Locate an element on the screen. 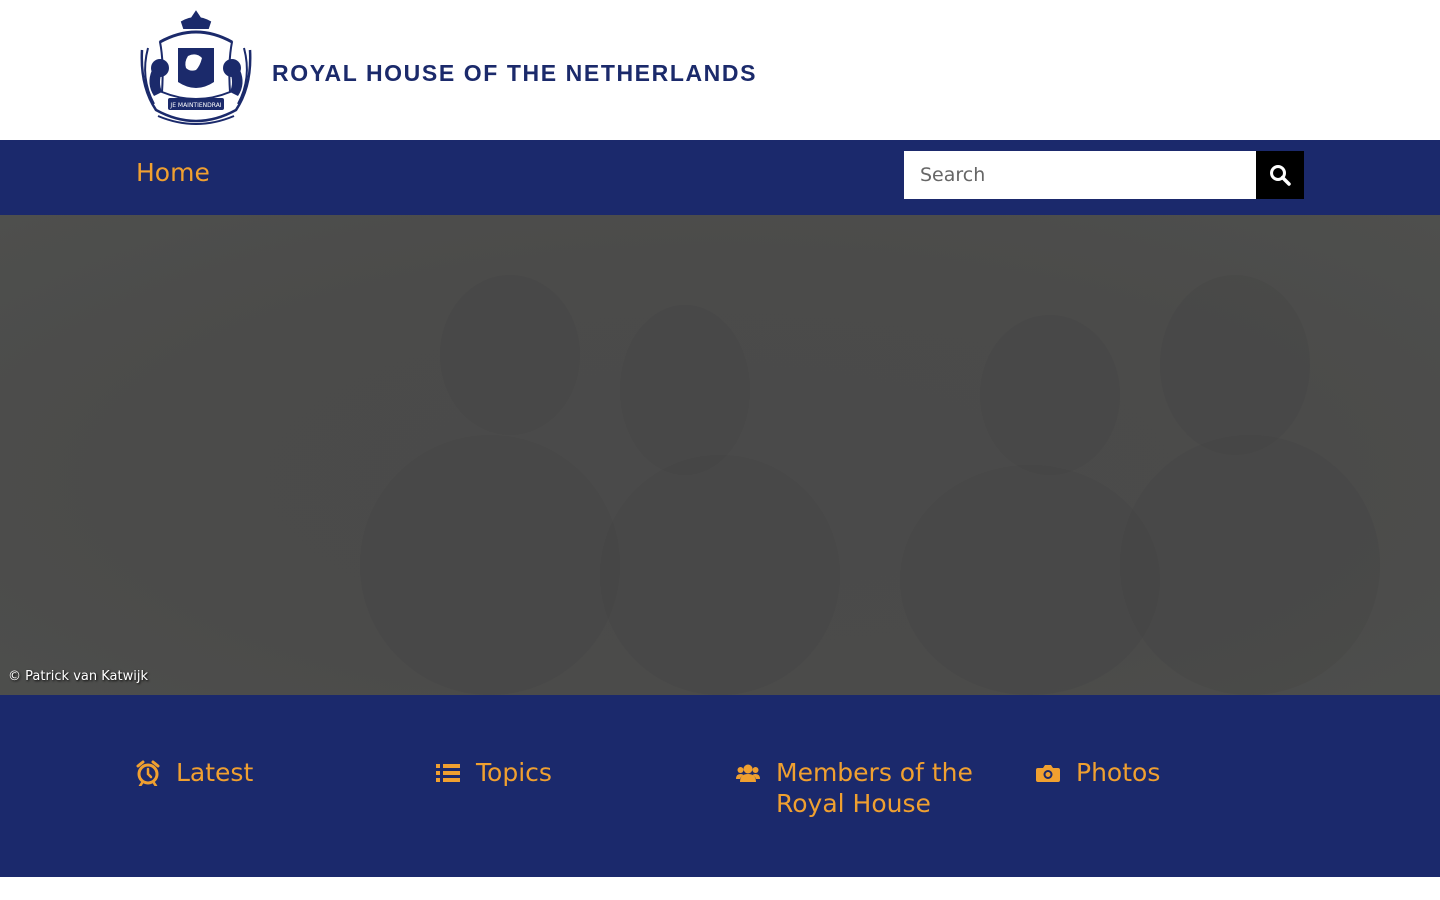 Image resolution: width=1440 pixels, height=900 pixels. photo-credit: © Patrick van Katwijk is located at coordinates (78, 676).